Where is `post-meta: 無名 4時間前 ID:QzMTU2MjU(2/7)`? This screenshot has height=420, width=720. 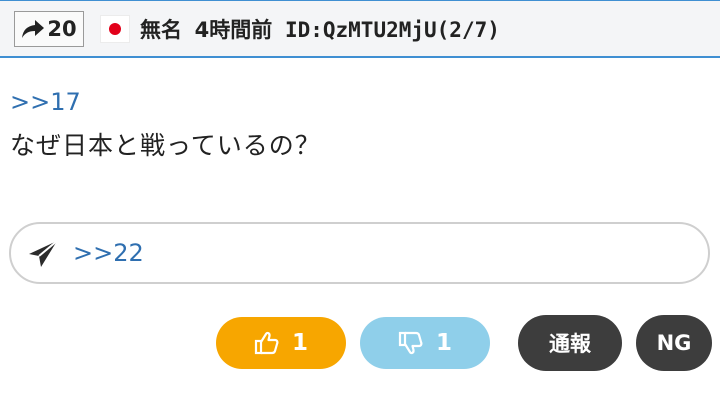 post-meta: 無名 4時間前 ID:QzMTU2MjU(2/7) is located at coordinates (320, 30).